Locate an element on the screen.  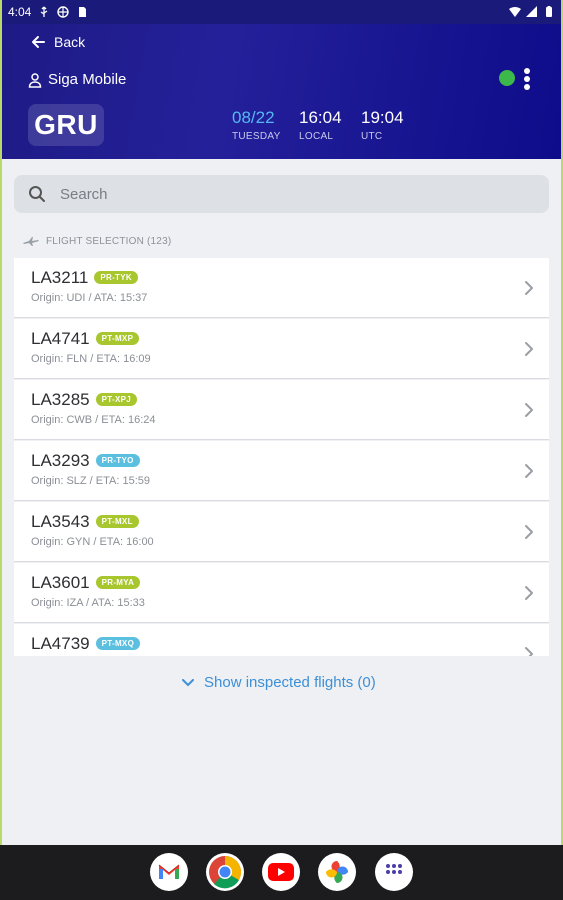
flight-code-text: LA3211 is located at coordinates (60, 277).